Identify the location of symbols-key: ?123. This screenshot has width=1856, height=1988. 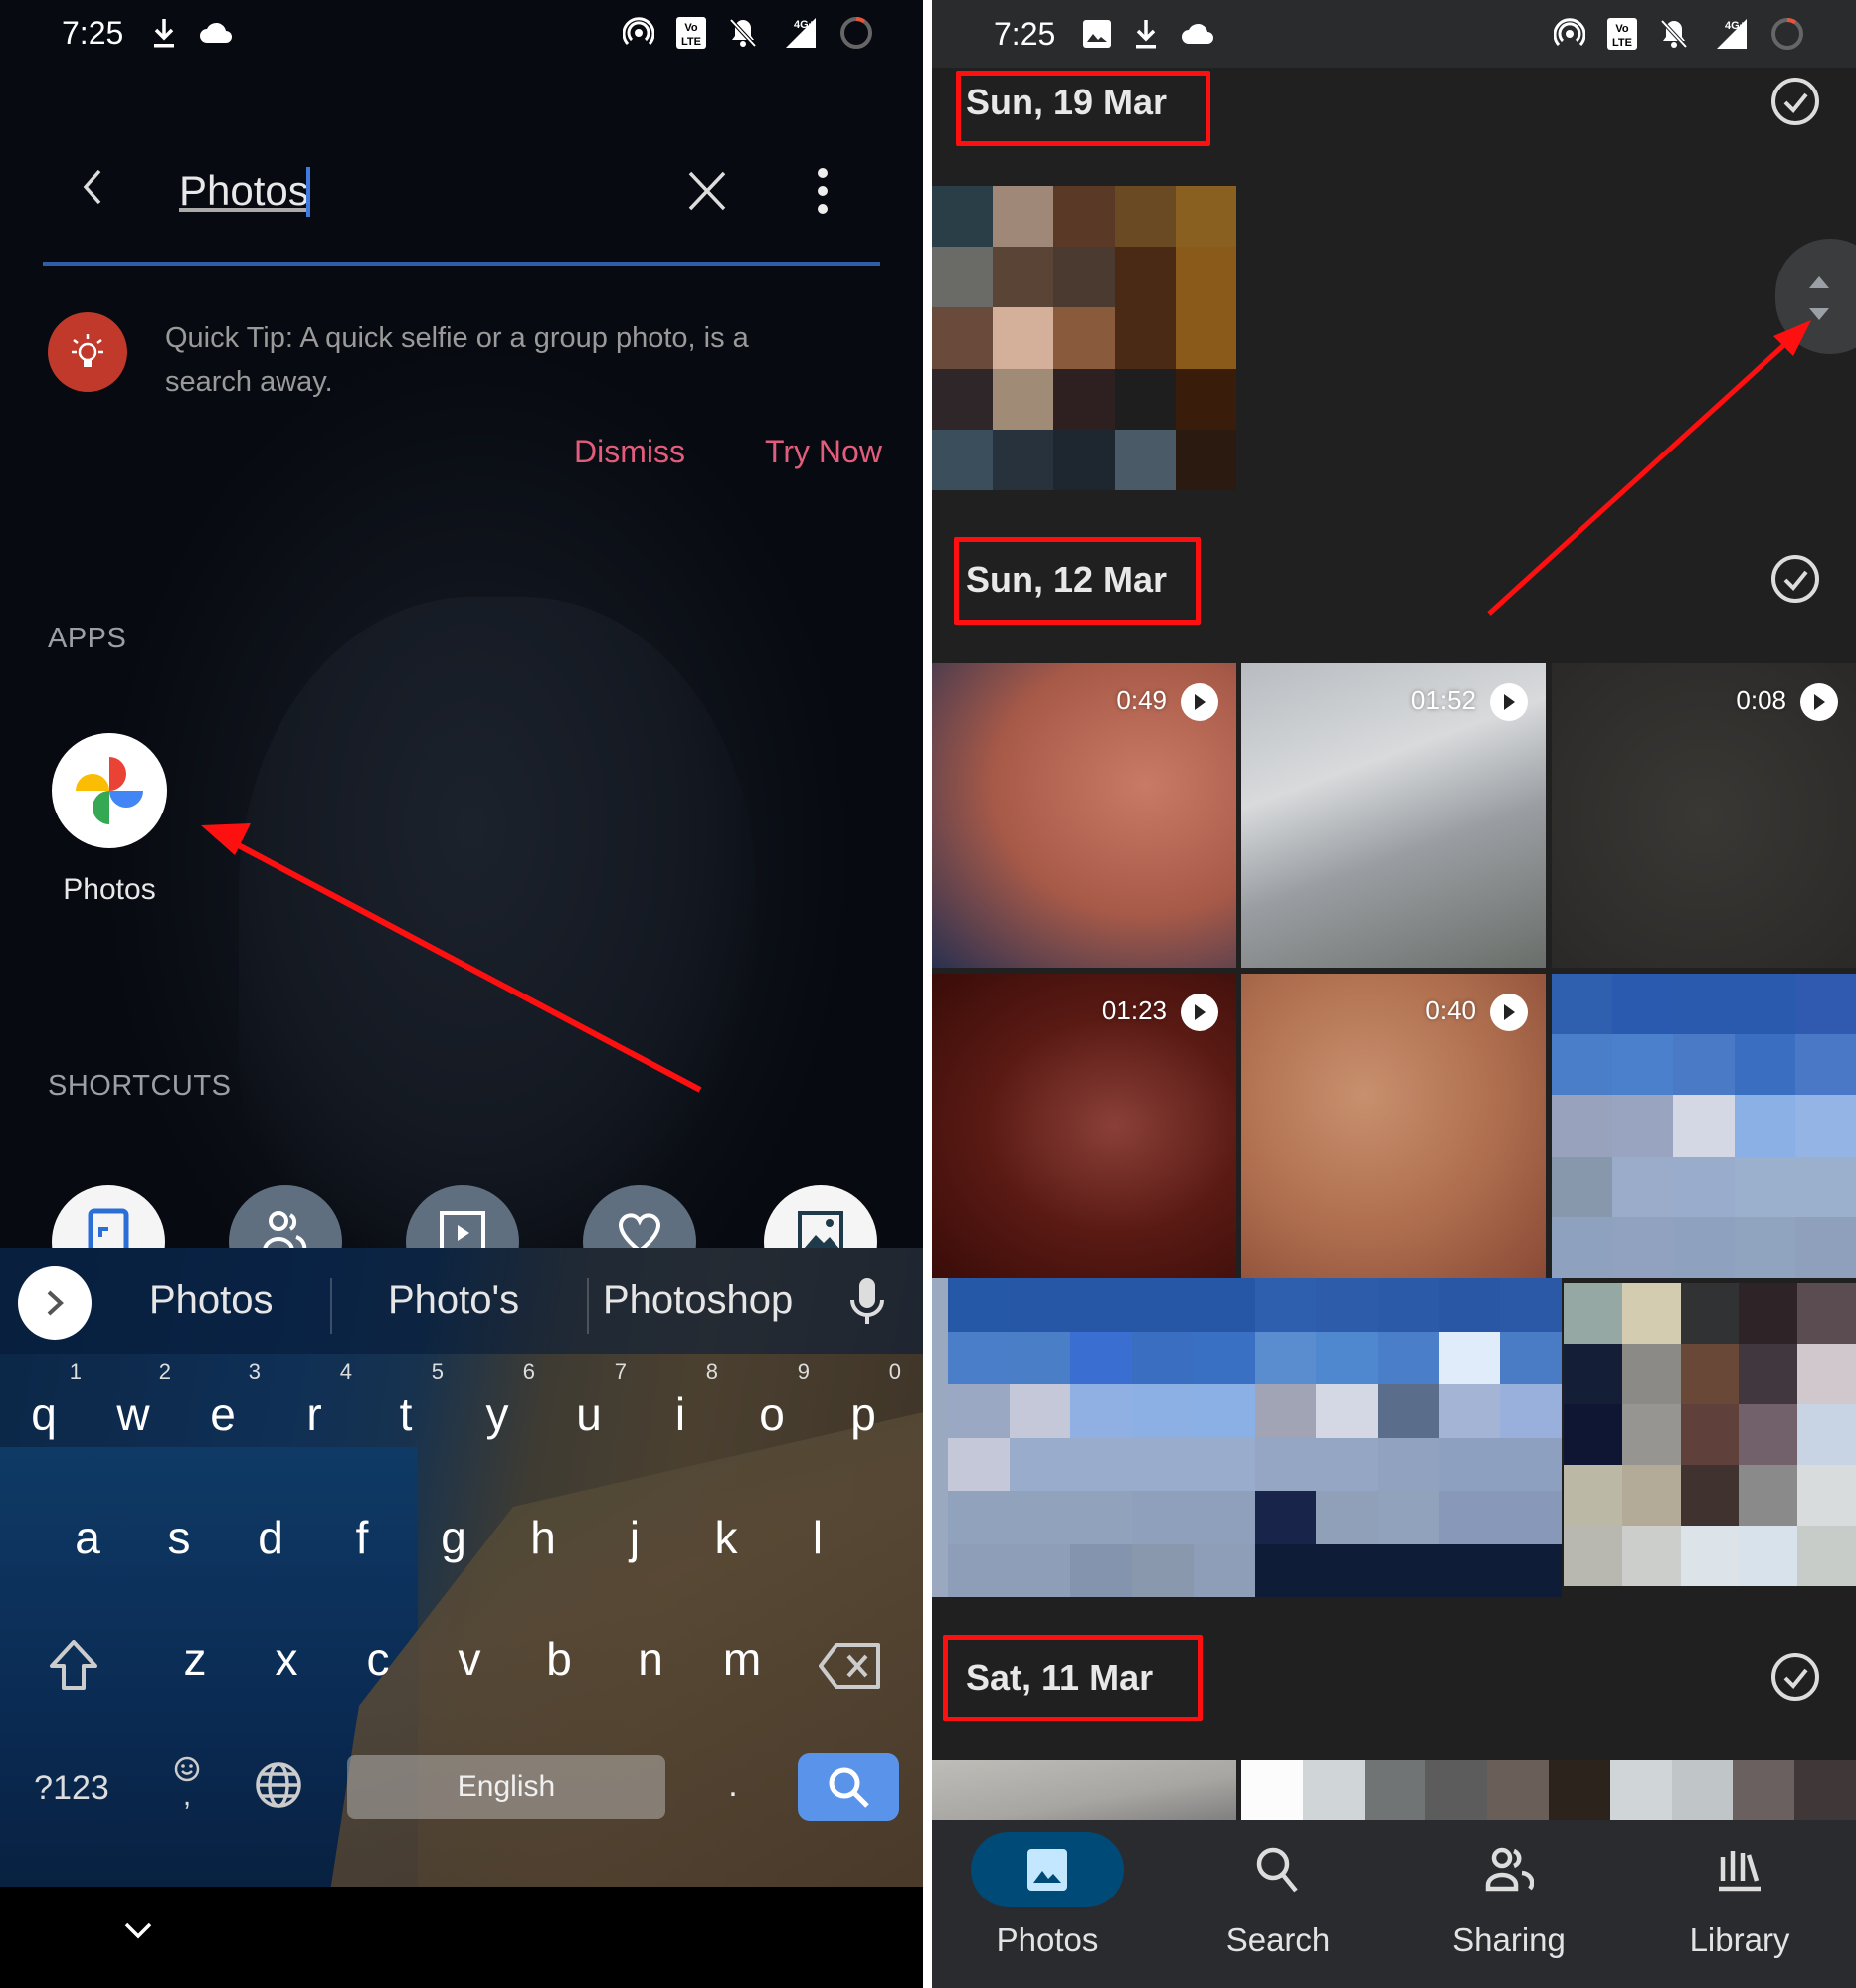
(71, 1788).